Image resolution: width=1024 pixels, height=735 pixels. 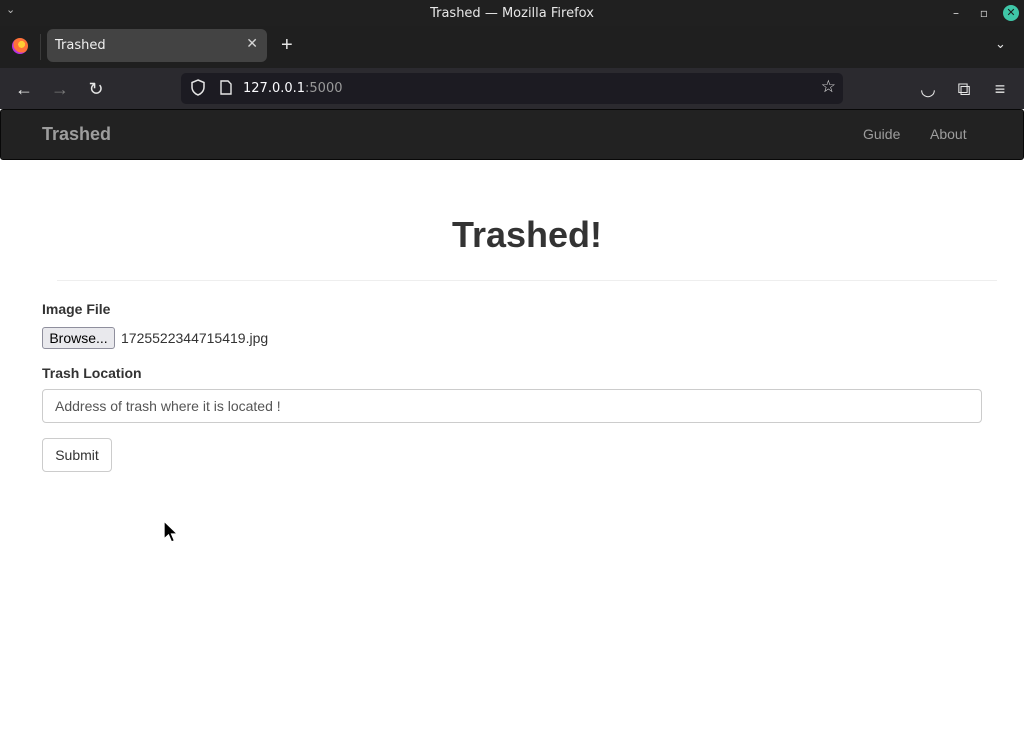 What do you see at coordinates (324, 88) in the screenshot?
I see `url-port: :5000` at bounding box center [324, 88].